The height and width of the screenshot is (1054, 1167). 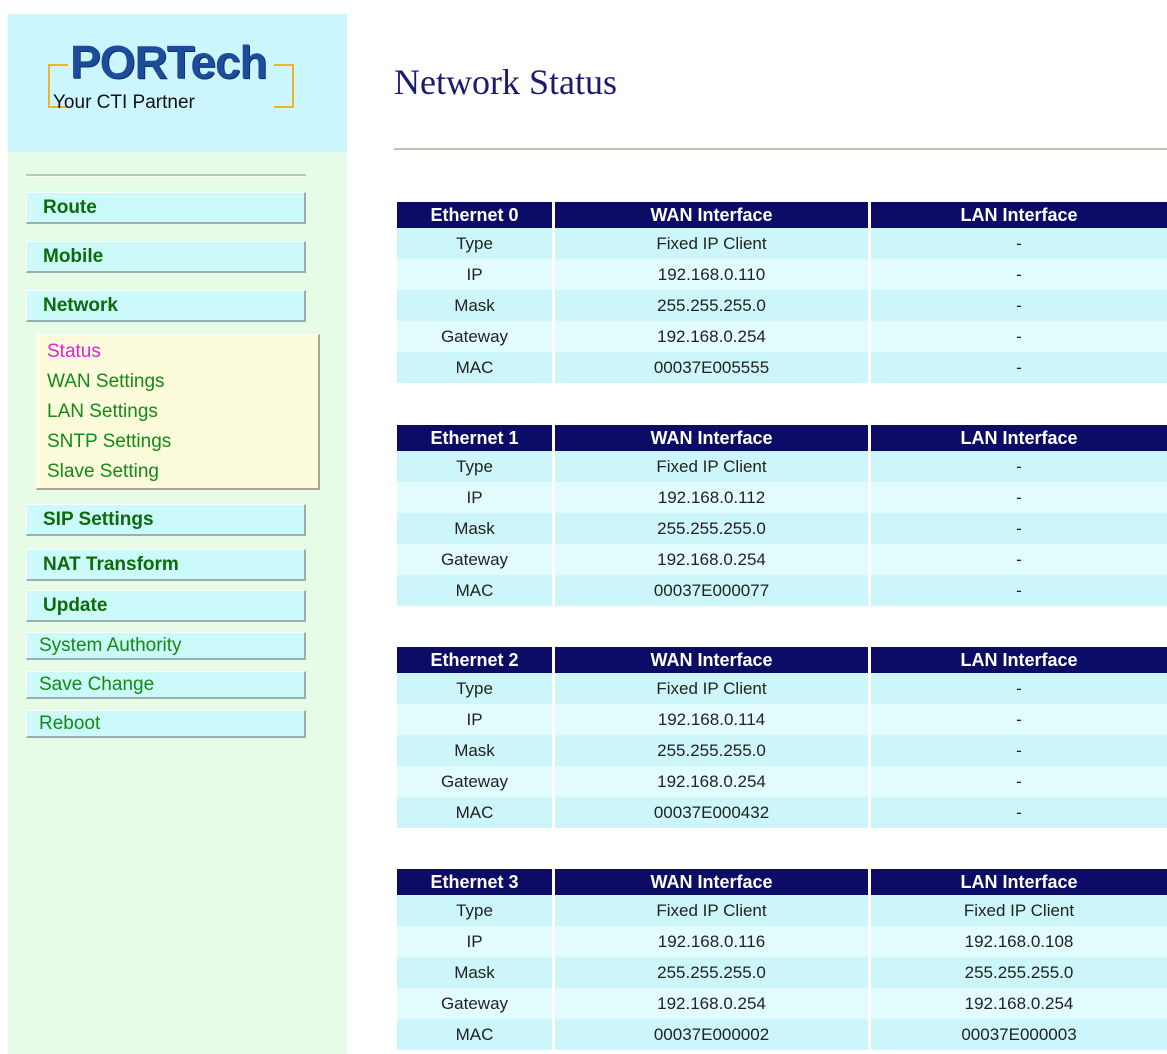 I want to click on table-row: Gateway 192.168.0.254 -, so click(x=782, y=781).